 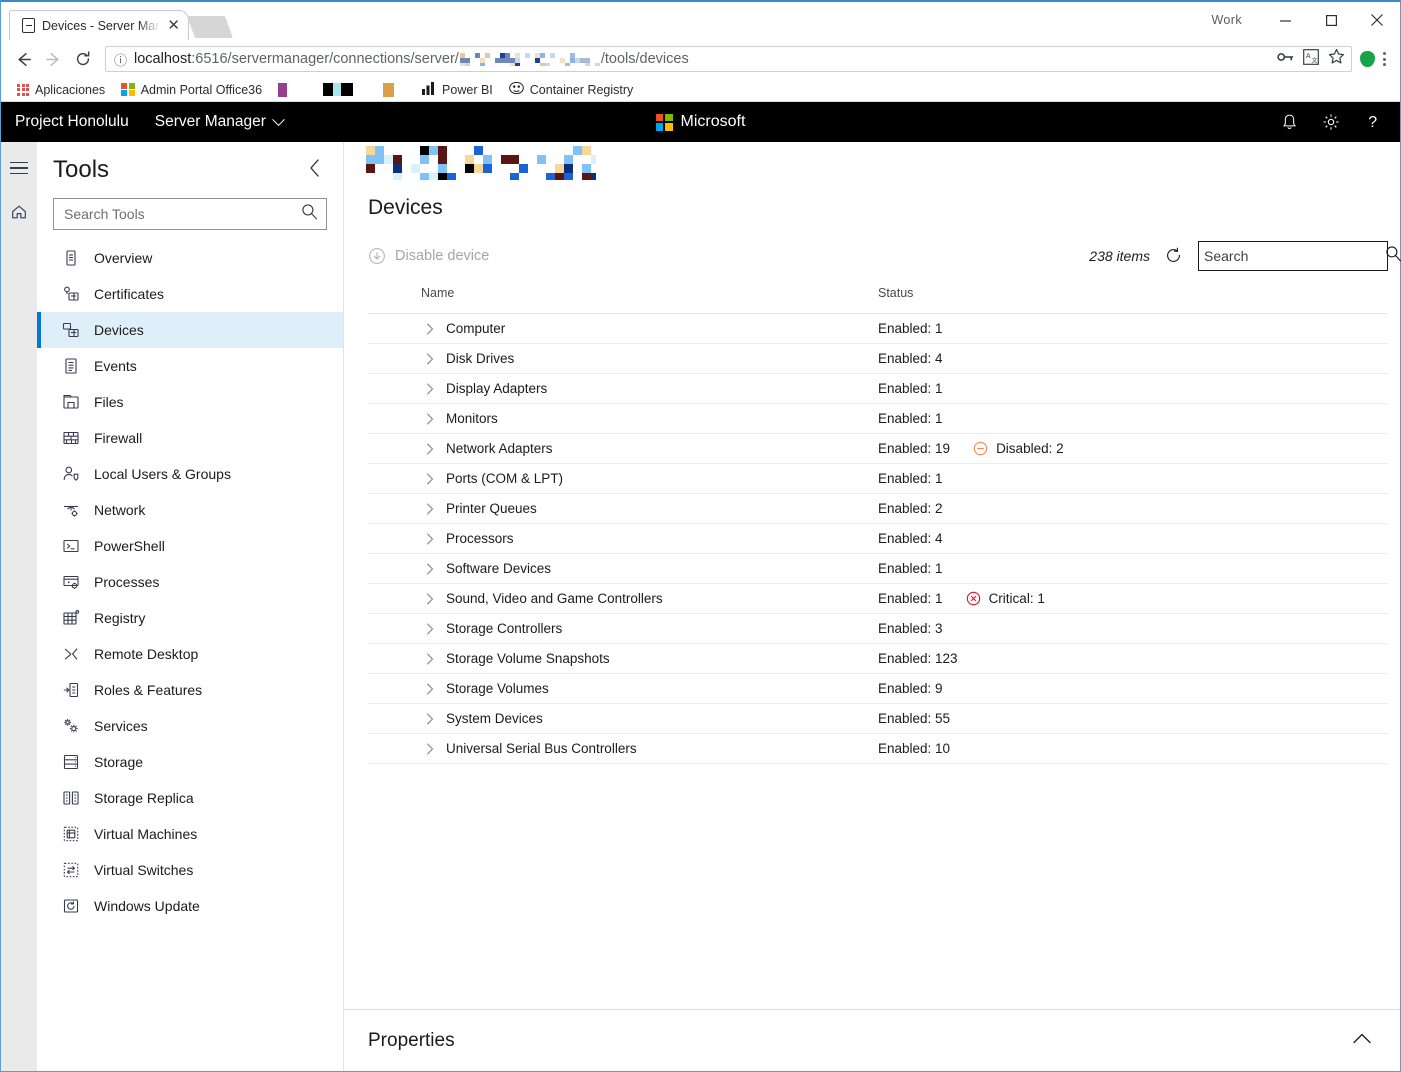 What do you see at coordinates (190, 762) in the screenshot?
I see `sidebar-item-storage: Storage` at bounding box center [190, 762].